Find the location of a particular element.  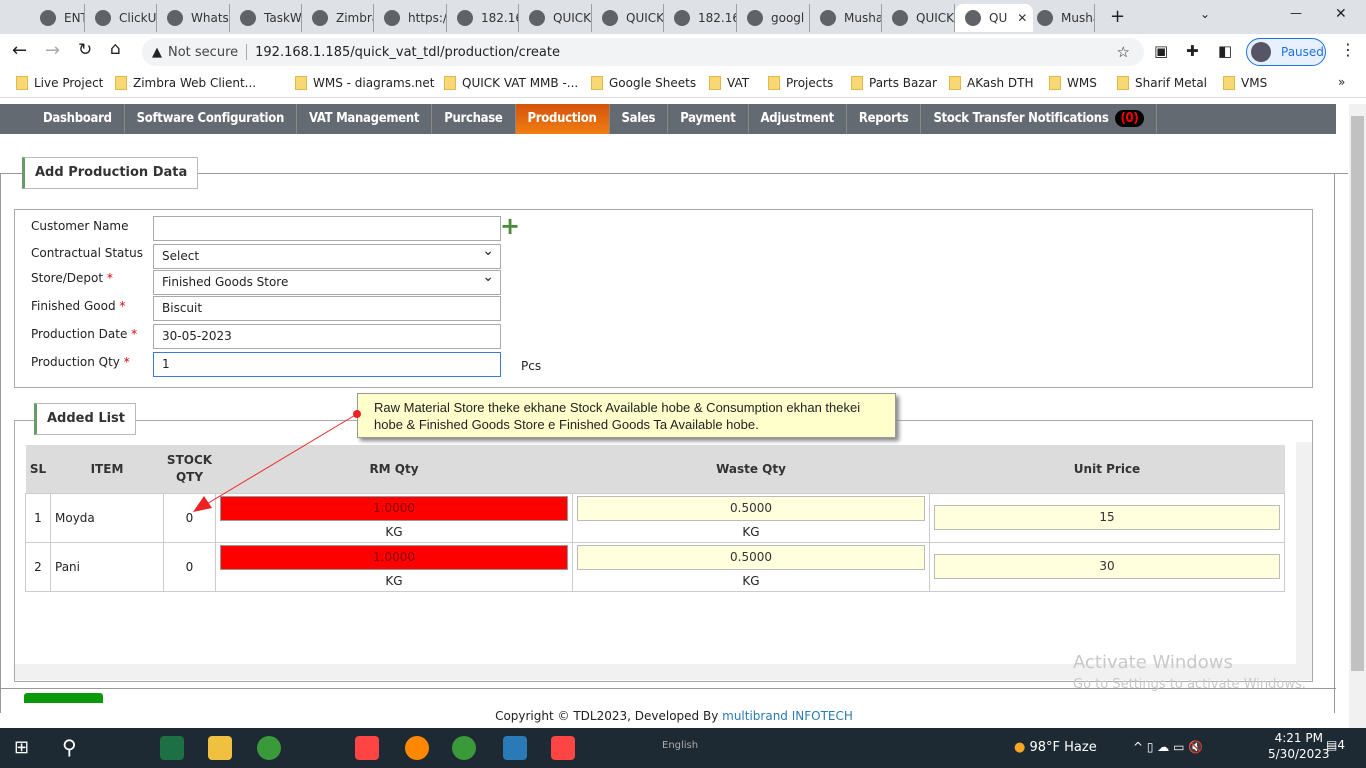

nav-item: Payment is located at coordinates (708, 119).